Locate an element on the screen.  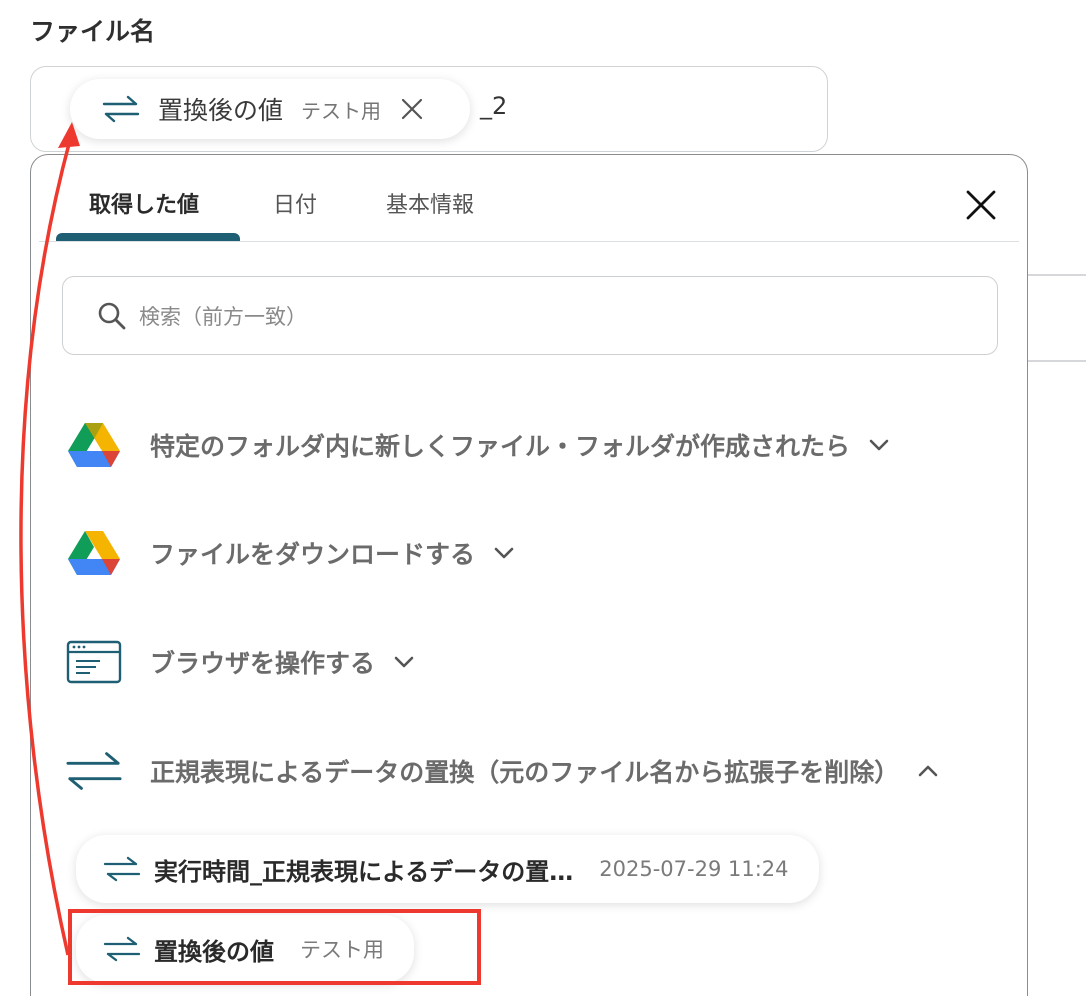
tab-date: 日付 is located at coordinates (295, 203).